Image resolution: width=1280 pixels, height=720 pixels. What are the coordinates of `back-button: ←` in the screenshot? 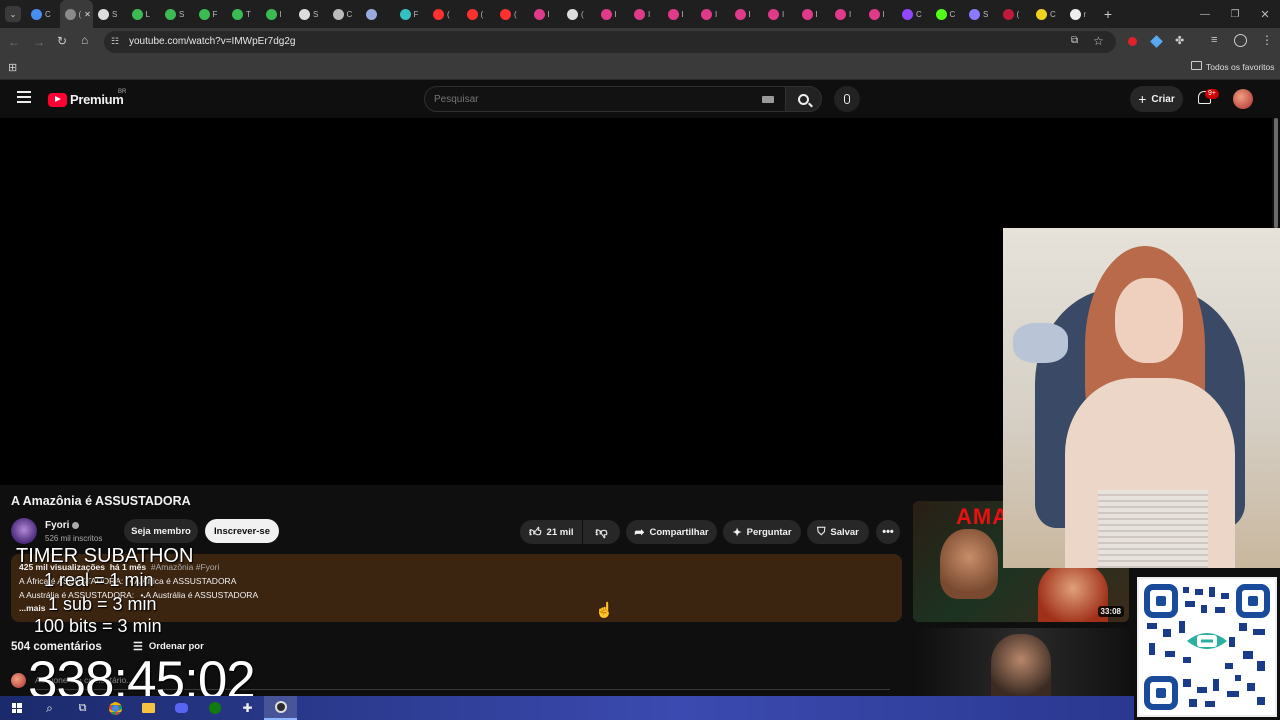 It's located at (14, 42).